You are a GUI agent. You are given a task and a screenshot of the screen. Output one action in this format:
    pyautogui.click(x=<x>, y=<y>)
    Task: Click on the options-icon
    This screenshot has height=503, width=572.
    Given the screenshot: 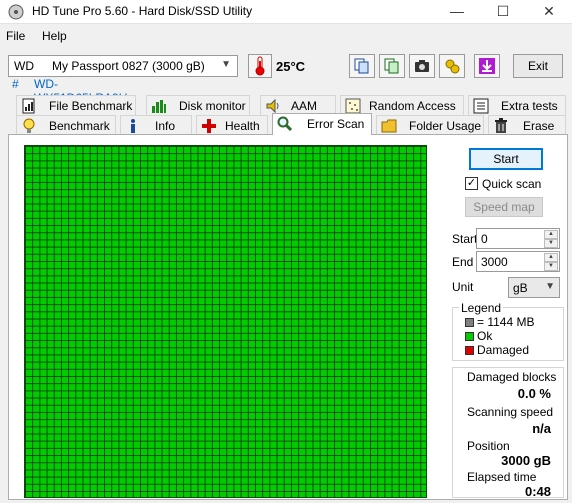 What is the action you would take?
    pyautogui.click(x=452, y=66)
    